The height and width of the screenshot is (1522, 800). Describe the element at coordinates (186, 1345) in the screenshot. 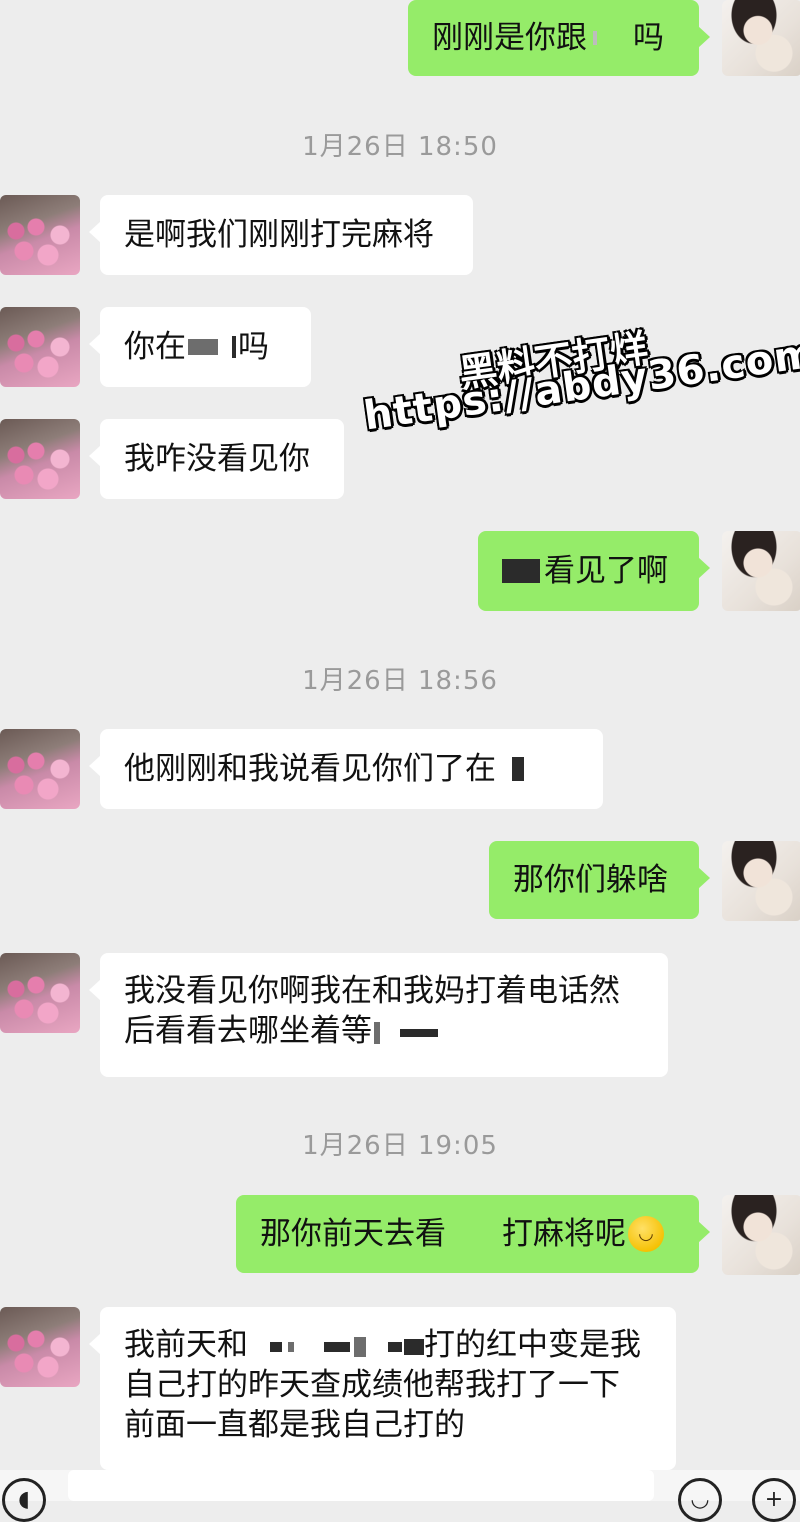

I see `message-text: 我前天和` at that location.